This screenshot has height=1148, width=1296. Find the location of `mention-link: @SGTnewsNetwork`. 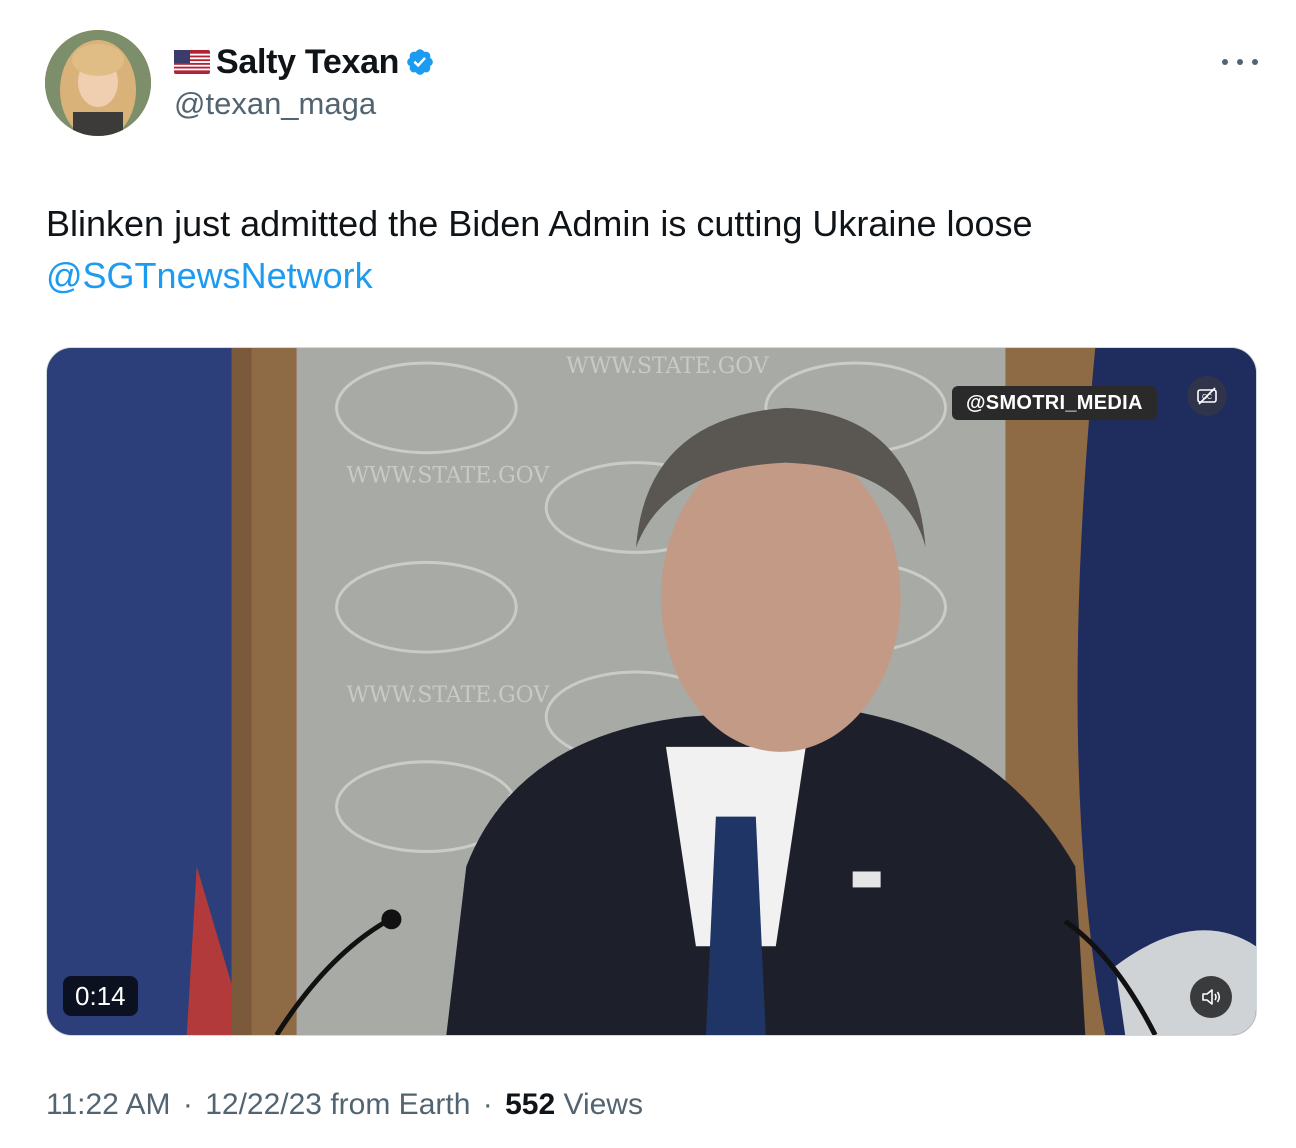

mention-link: @SGTnewsNetwork is located at coordinates (646, 276).